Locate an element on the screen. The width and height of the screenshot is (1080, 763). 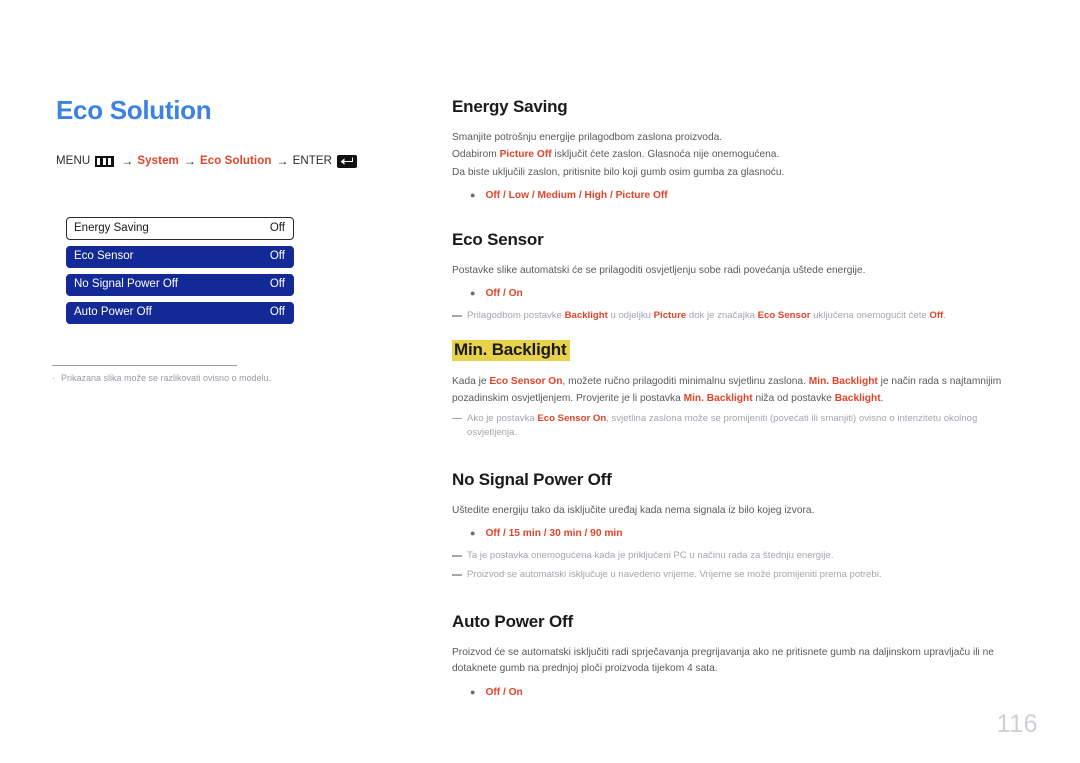
accent-eco-sensor-on-2: Eco Sensor On is located at coordinates (572, 418).